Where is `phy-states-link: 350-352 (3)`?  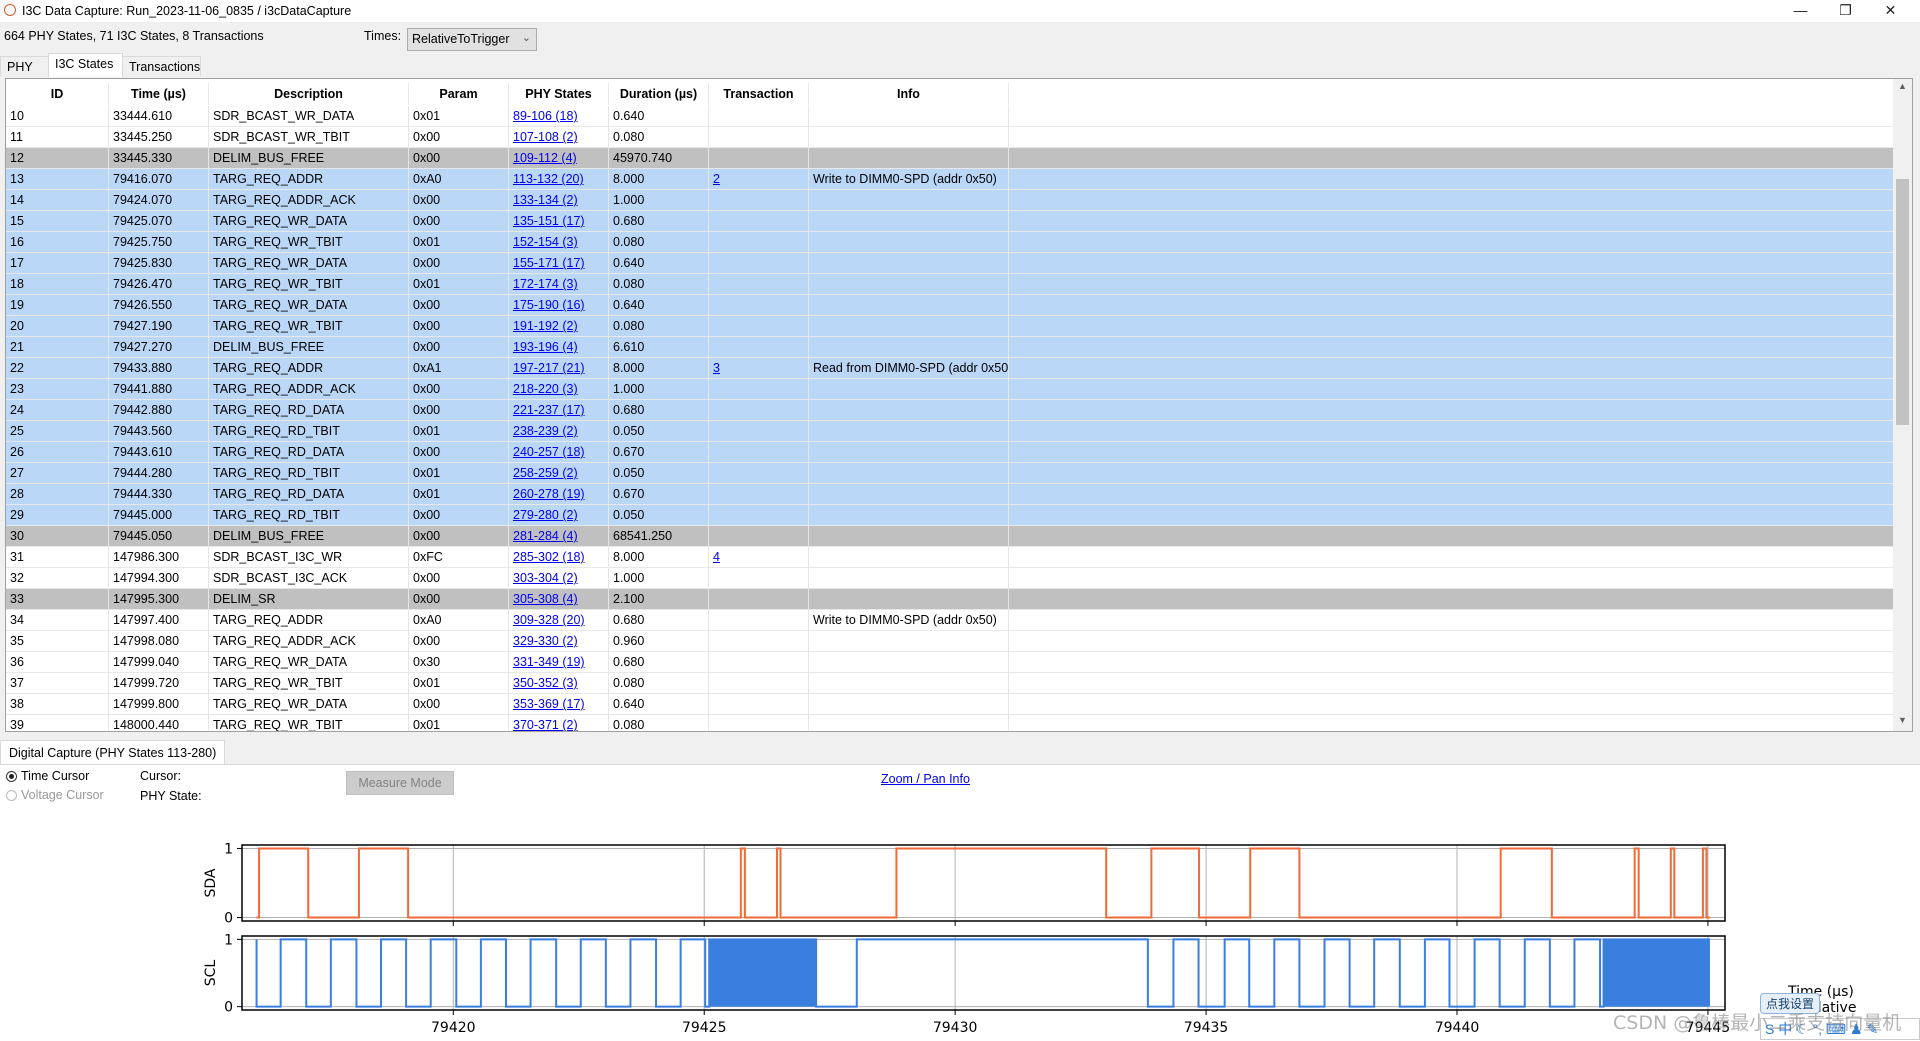
phy-states-link: 350-352 (3) is located at coordinates (545, 683).